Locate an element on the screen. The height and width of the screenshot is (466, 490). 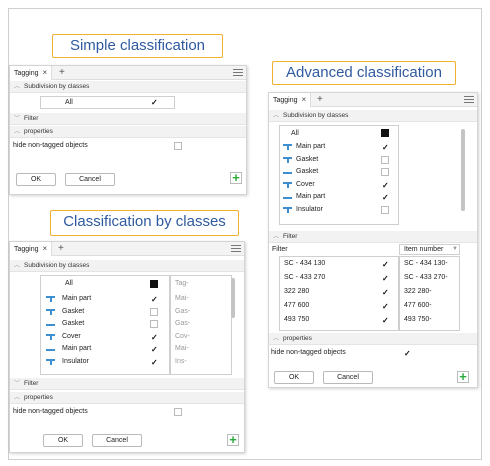
callout-simple-classification: Simple classification is located at coordinates (137, 46).